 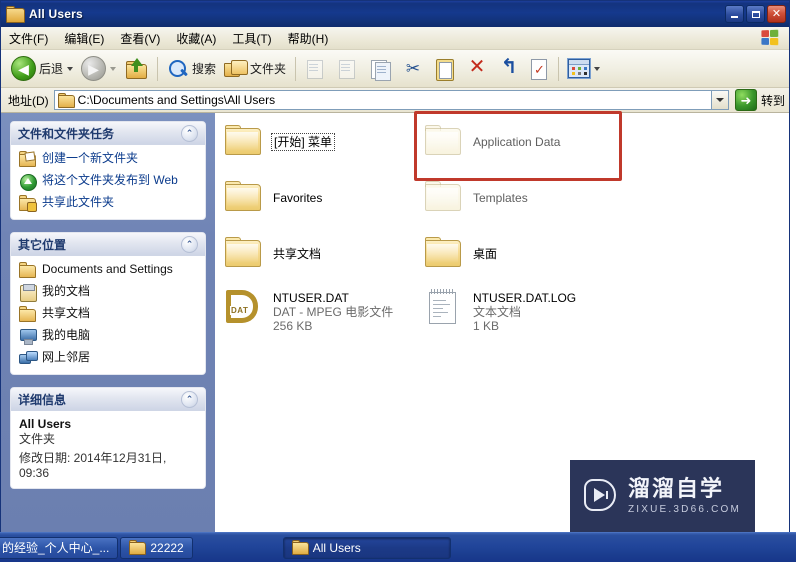 I want to click on forward-dropdown-icon, so click(x=113, y=68).